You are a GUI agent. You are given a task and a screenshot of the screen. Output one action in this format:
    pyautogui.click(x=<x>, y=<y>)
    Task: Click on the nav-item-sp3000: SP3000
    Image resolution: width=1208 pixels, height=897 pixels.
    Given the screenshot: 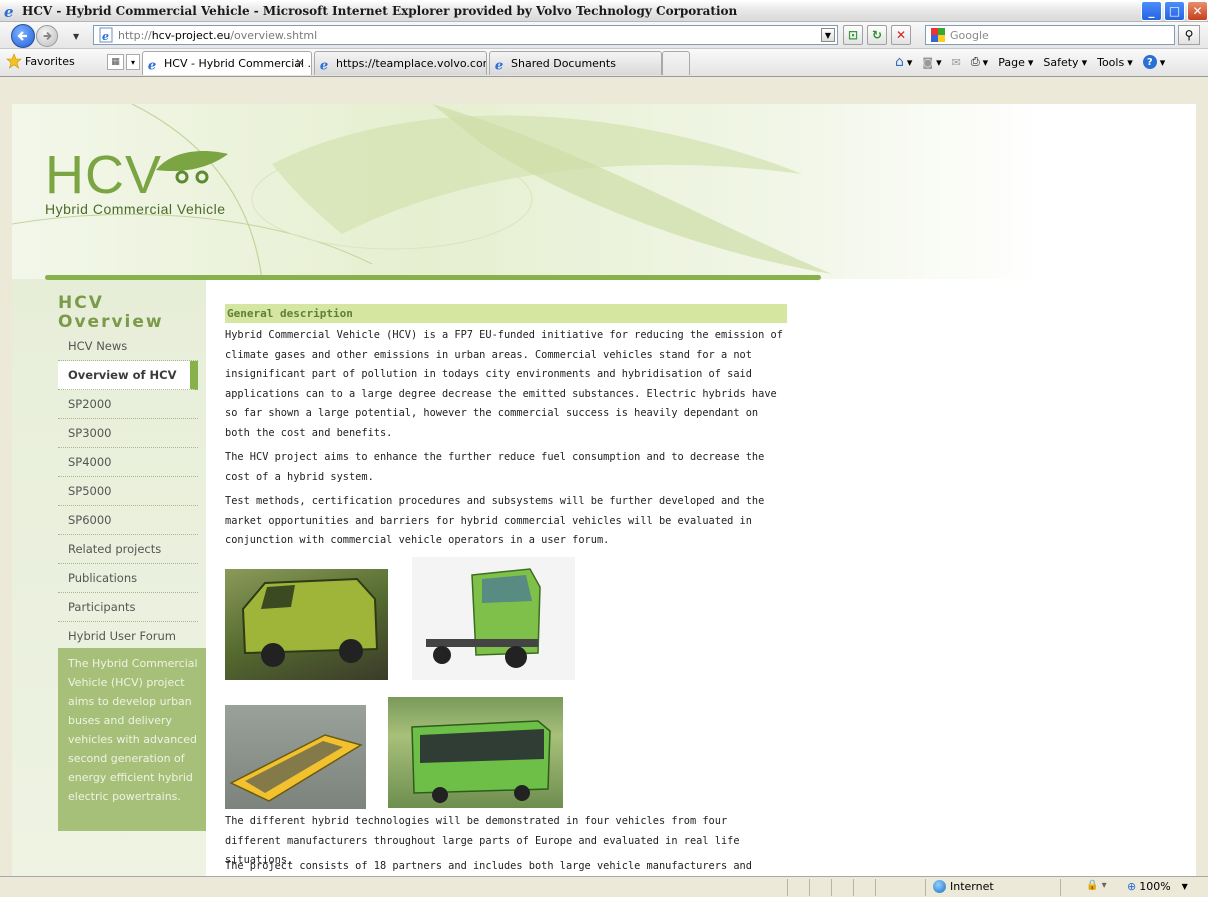 What is the action you would take?
    pyautogui.click(x=128, y=433)
    